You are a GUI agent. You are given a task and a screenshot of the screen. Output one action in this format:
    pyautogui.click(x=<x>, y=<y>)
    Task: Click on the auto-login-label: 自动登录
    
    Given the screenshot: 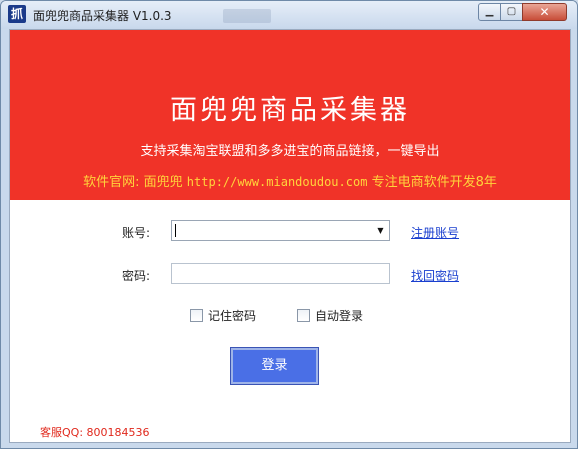 What is the action you would take?
    pyautogui.click(x=339, y=316)
    